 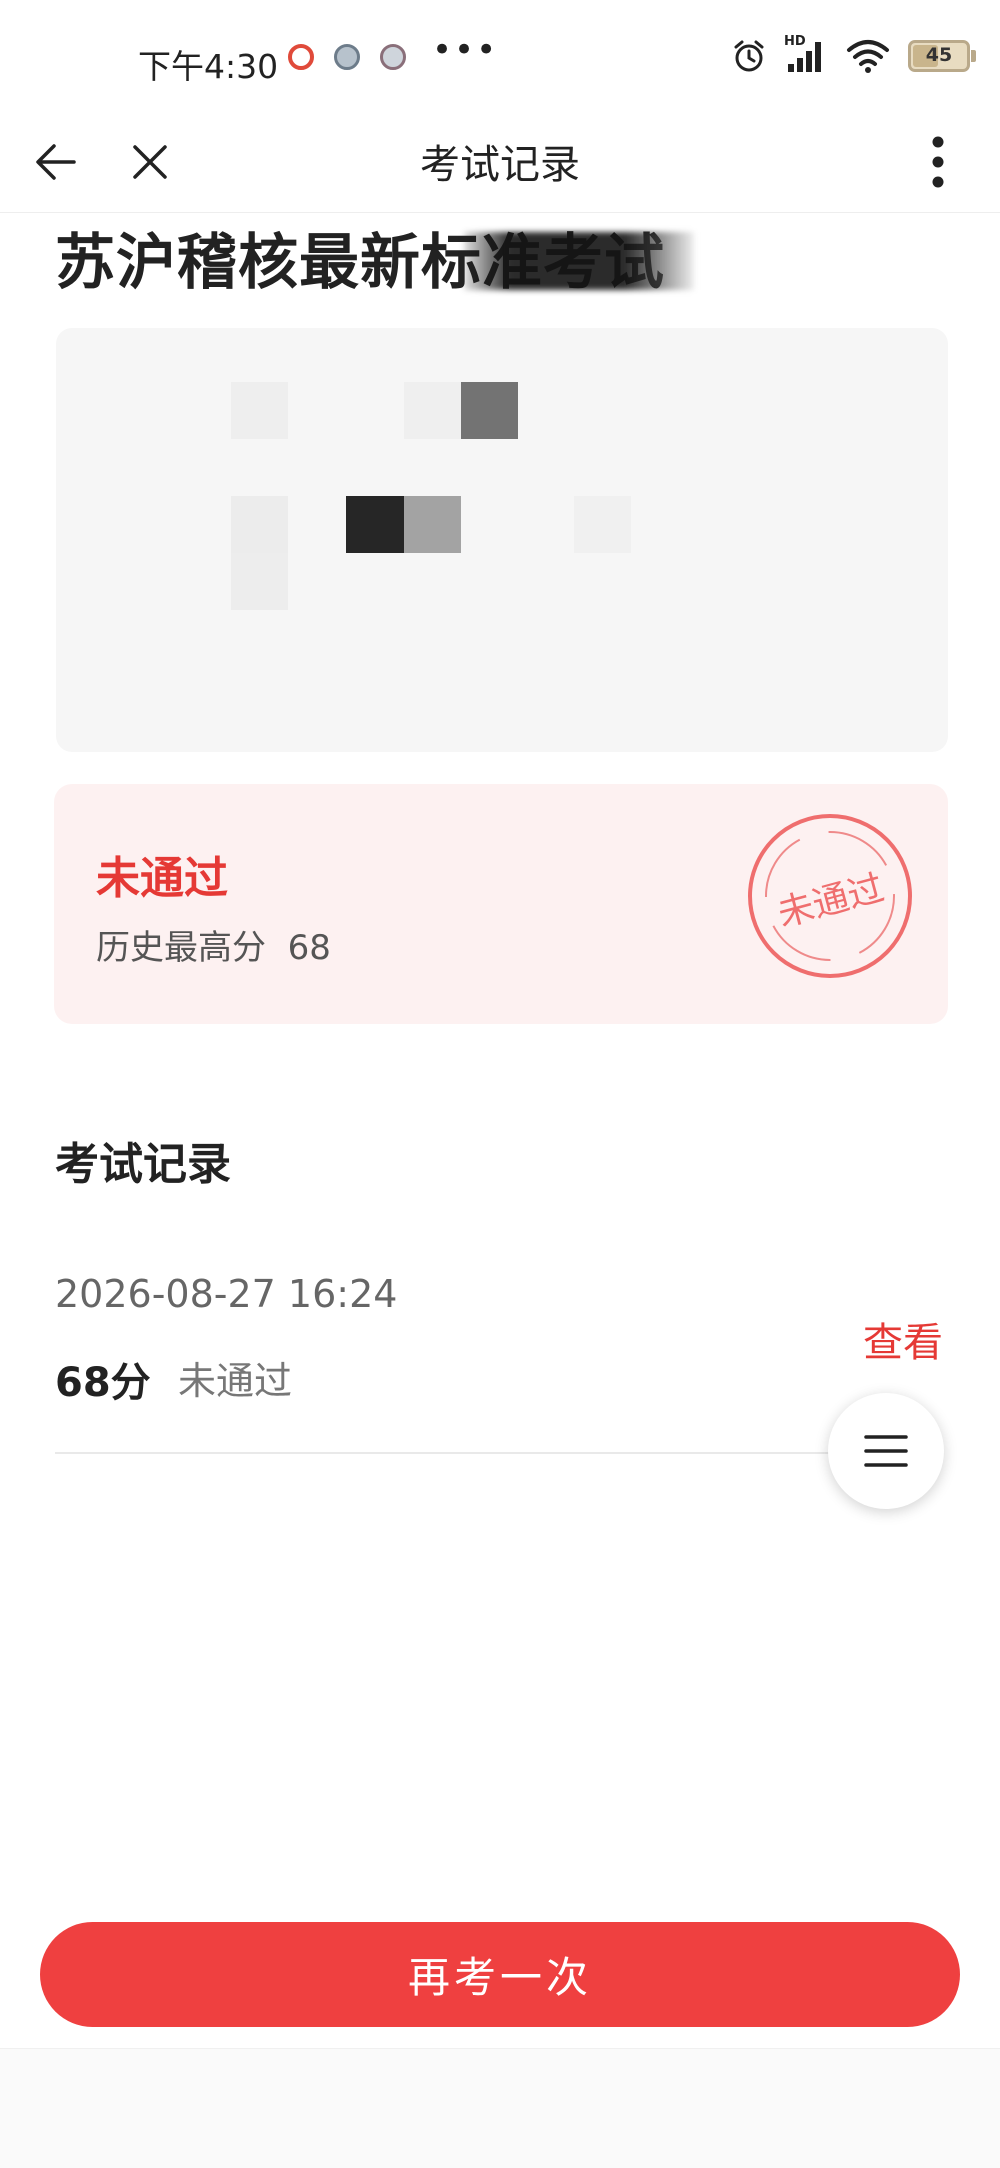 I want to click on record-status: 未通过, so click(x=235, y=1381).